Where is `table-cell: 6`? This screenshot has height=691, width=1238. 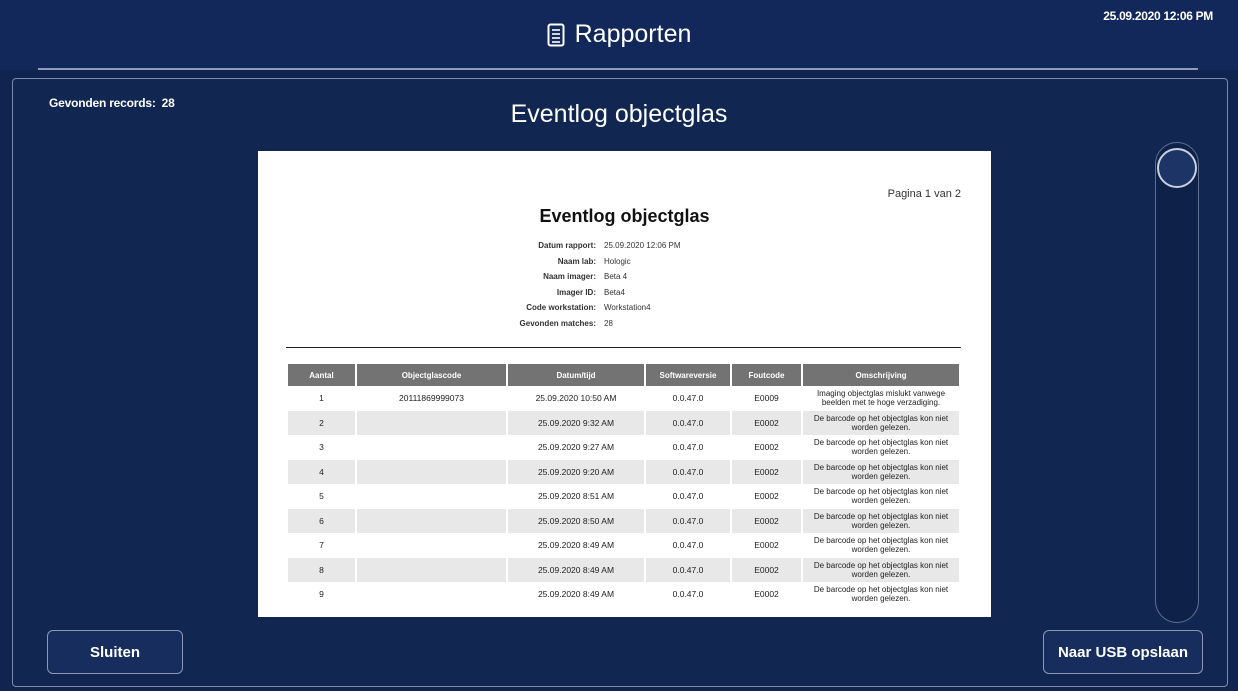 table-cell: 6 is located at coordinates (321, 520).